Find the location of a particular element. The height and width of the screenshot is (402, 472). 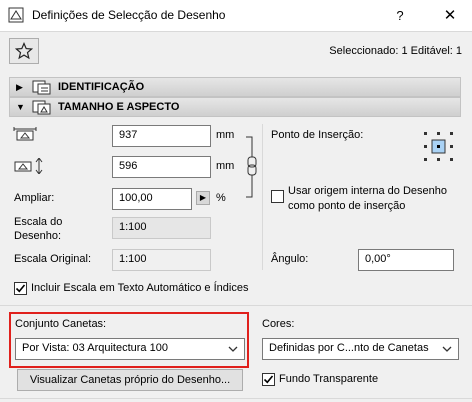

help-button: ? is located at coordinates (400, 16).